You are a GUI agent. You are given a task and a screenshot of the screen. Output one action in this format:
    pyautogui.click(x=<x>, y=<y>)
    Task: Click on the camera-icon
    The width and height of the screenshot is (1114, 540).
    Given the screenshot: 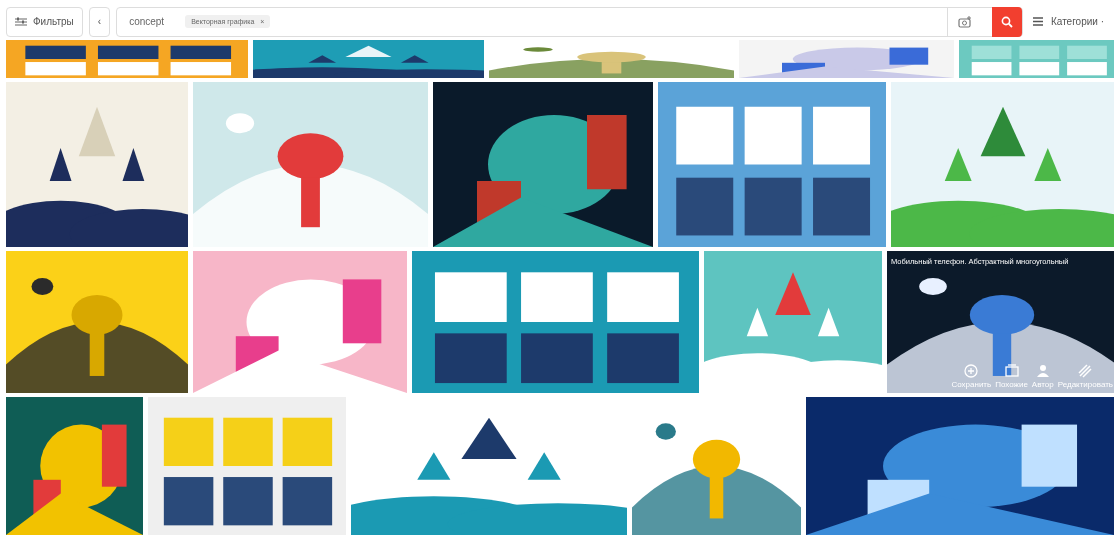 What is the action you would take?
    pyautogui.click(x=964, y=21)
    